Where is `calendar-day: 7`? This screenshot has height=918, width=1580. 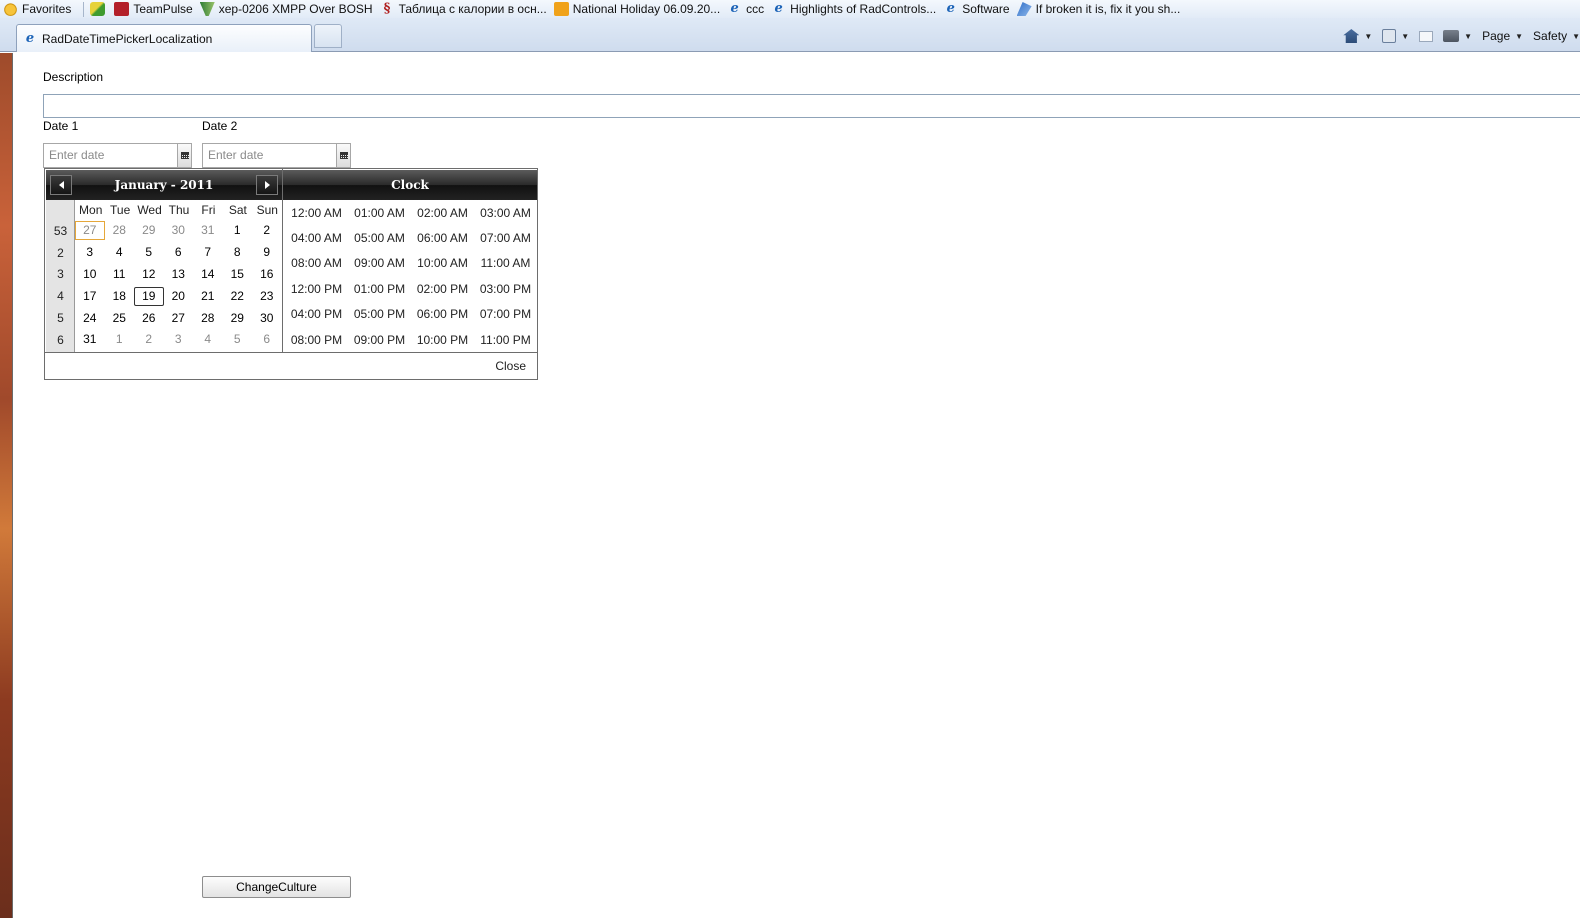
calendar-day: 7 is located at coordinates (208, 252).